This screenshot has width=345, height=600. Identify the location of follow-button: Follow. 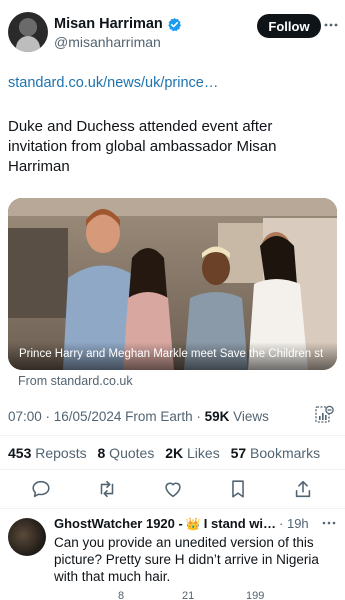
(289, 26).